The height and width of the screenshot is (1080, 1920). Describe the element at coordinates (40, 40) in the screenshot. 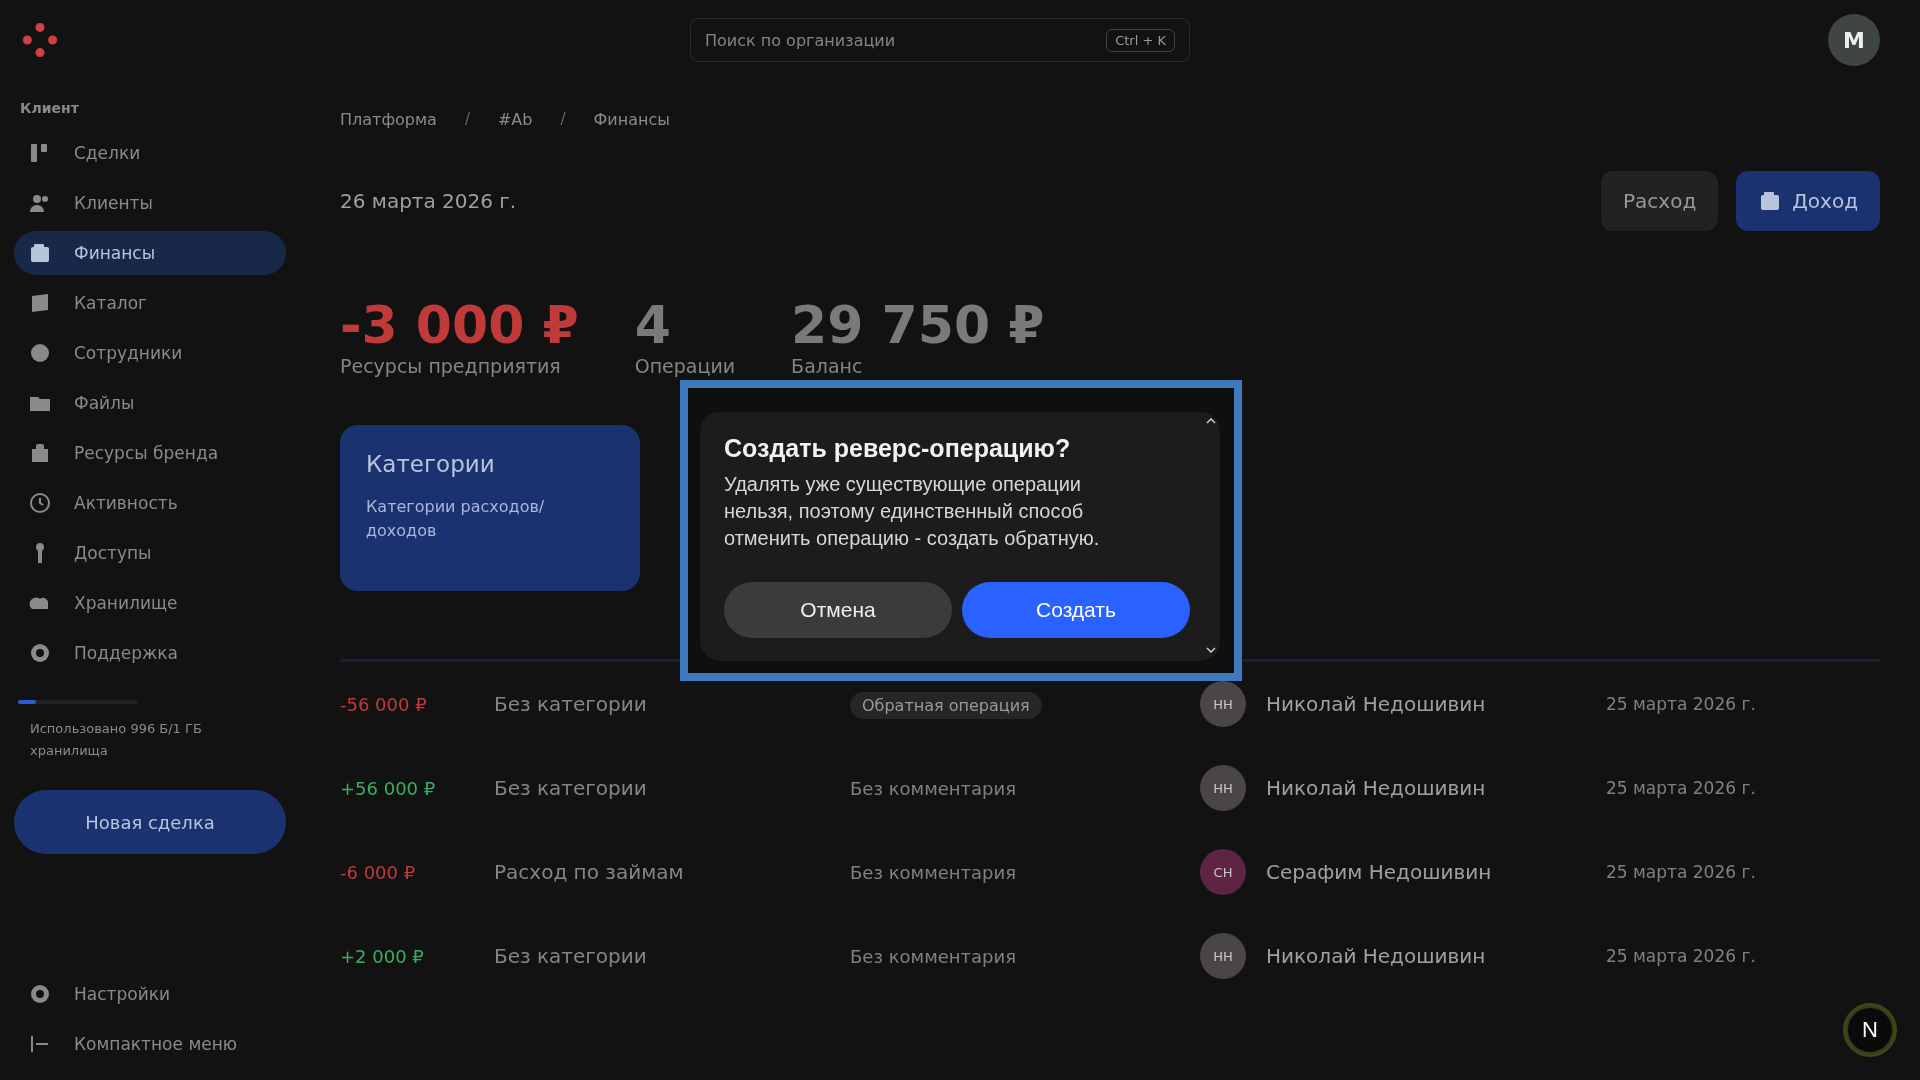

I see `logo-icon` at that location.